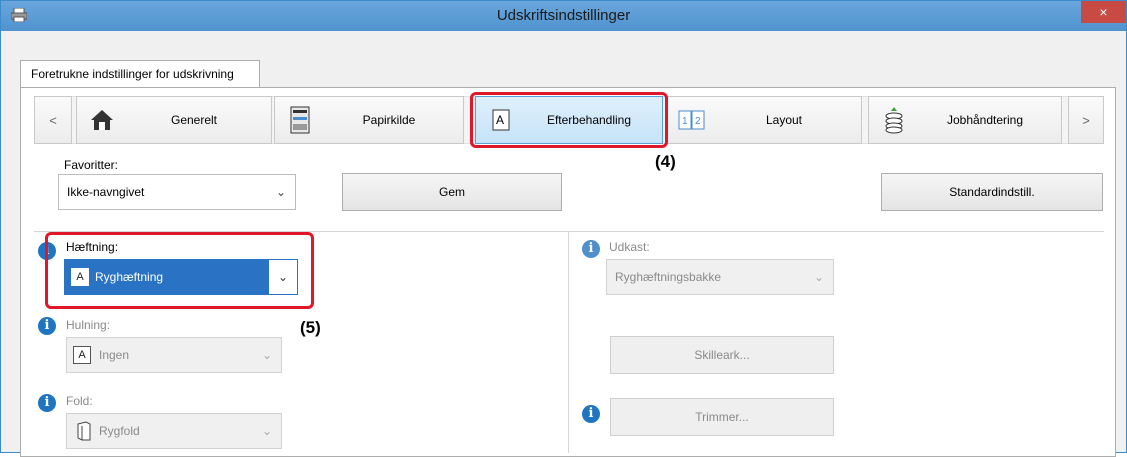 The width and height of the screenshot is (1127, 457). What do you see at coordinates (114, 355) in the screenshot?
I see `punch-value: Ingen` at bounding box center [114, 355].